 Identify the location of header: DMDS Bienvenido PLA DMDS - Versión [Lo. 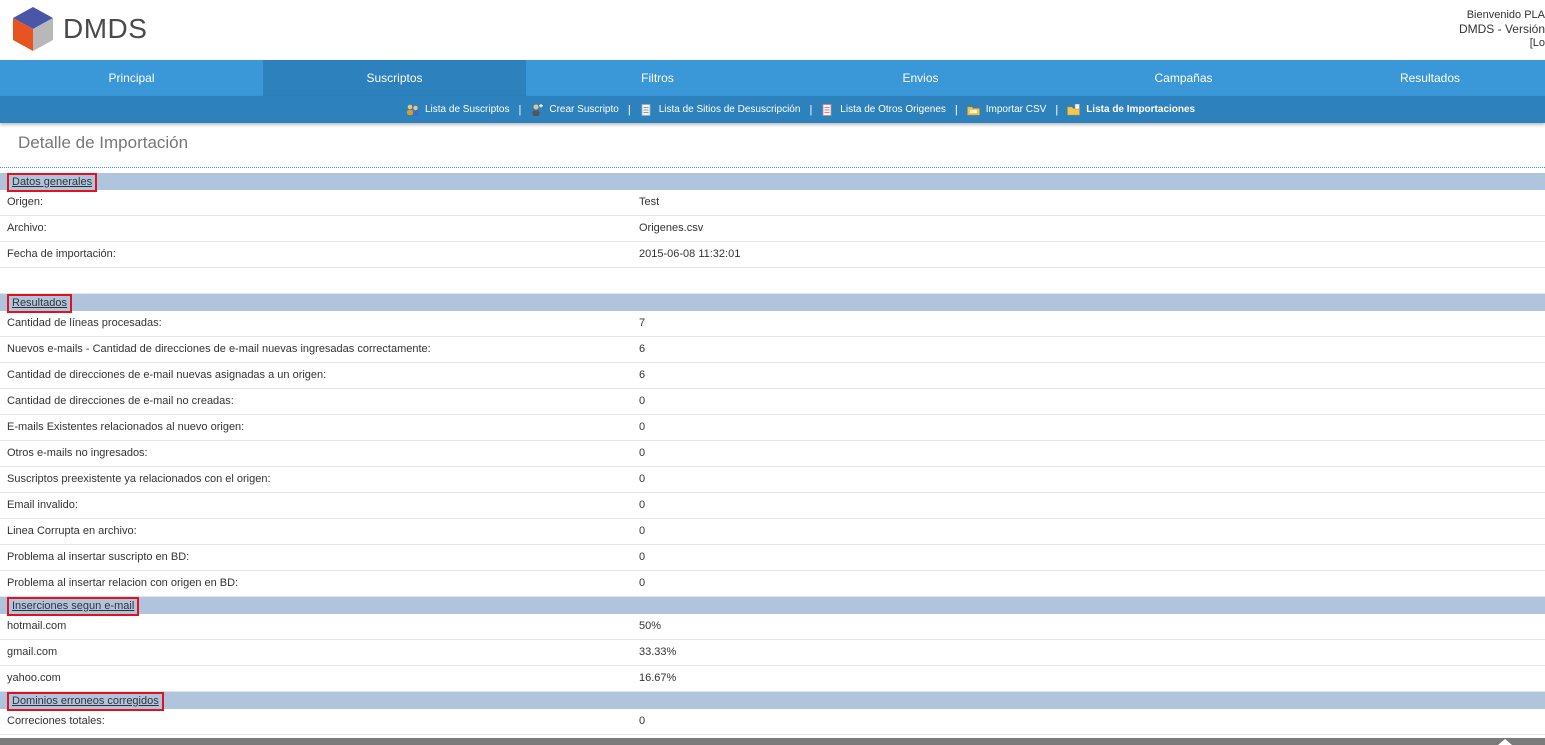
(772, 30).